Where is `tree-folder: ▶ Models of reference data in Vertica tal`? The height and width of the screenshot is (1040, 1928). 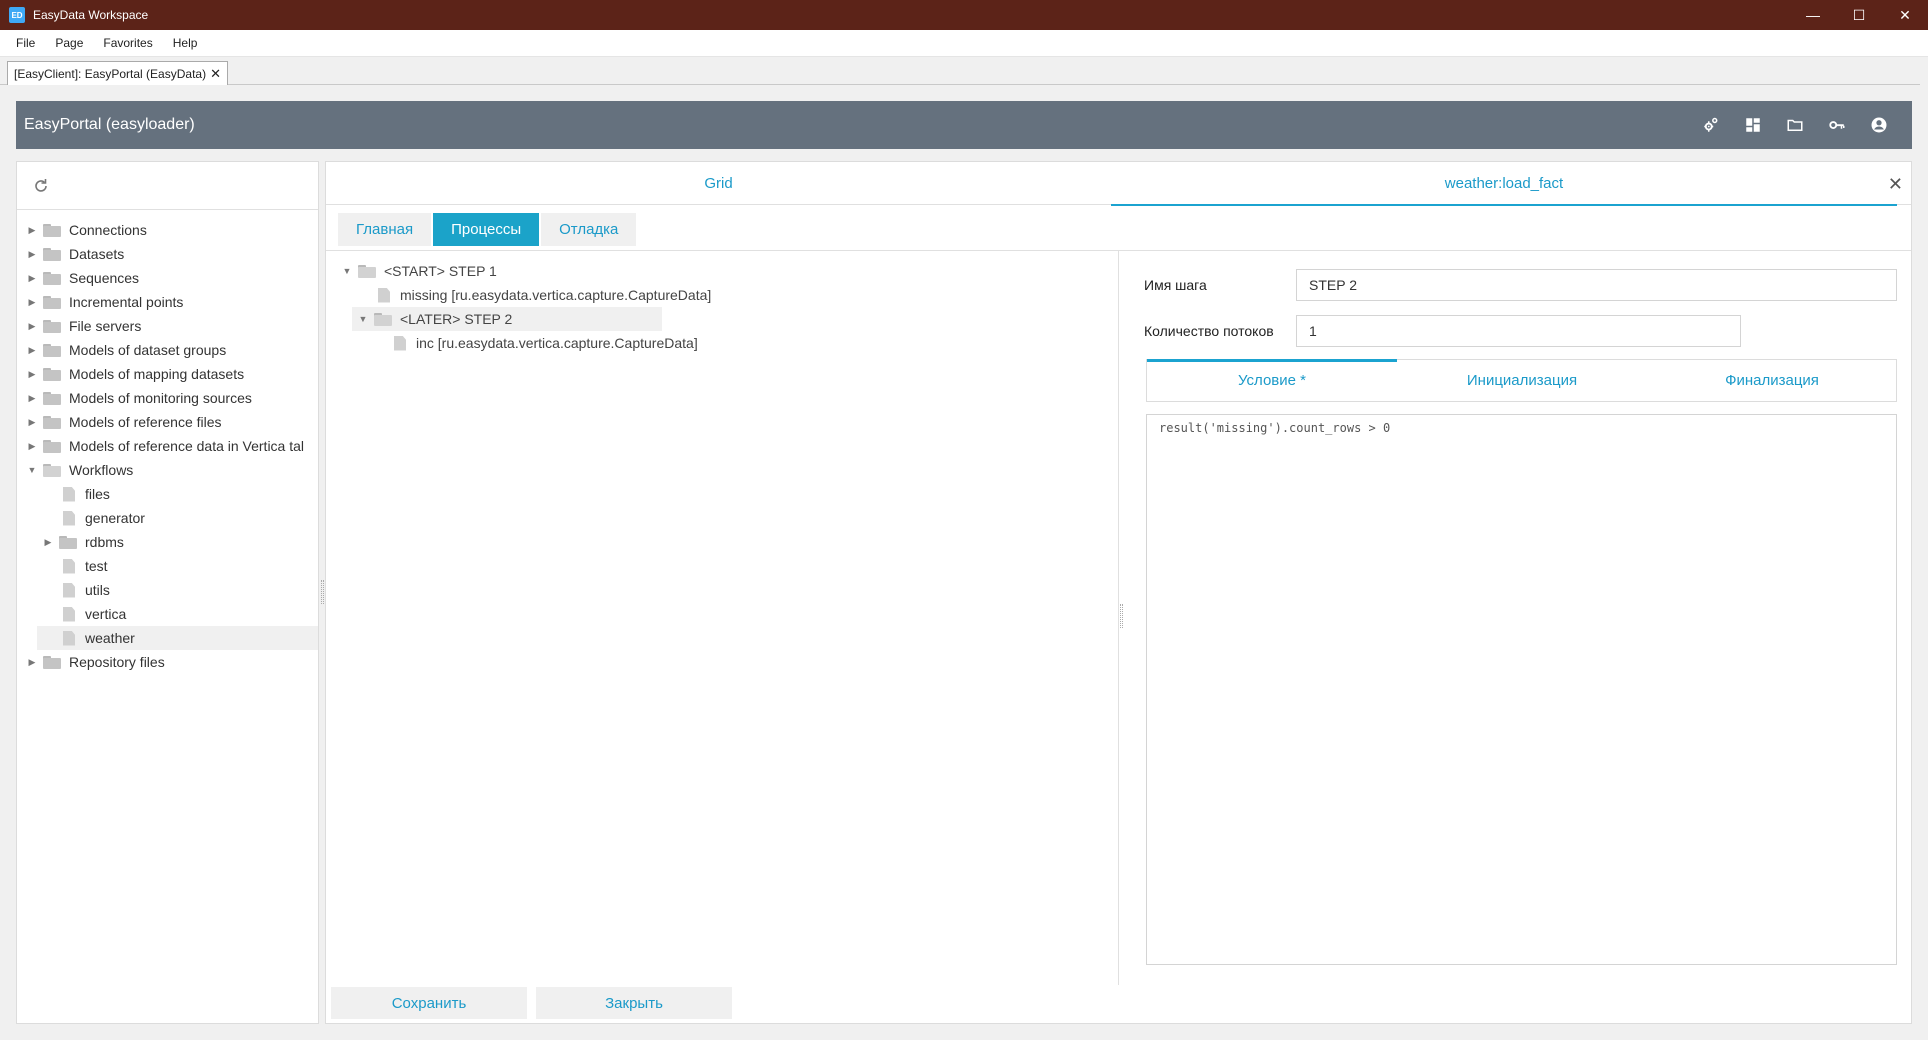 tree-folder: ▶ Models of reference data in Vertica tal is located at coordinates (167, 446).